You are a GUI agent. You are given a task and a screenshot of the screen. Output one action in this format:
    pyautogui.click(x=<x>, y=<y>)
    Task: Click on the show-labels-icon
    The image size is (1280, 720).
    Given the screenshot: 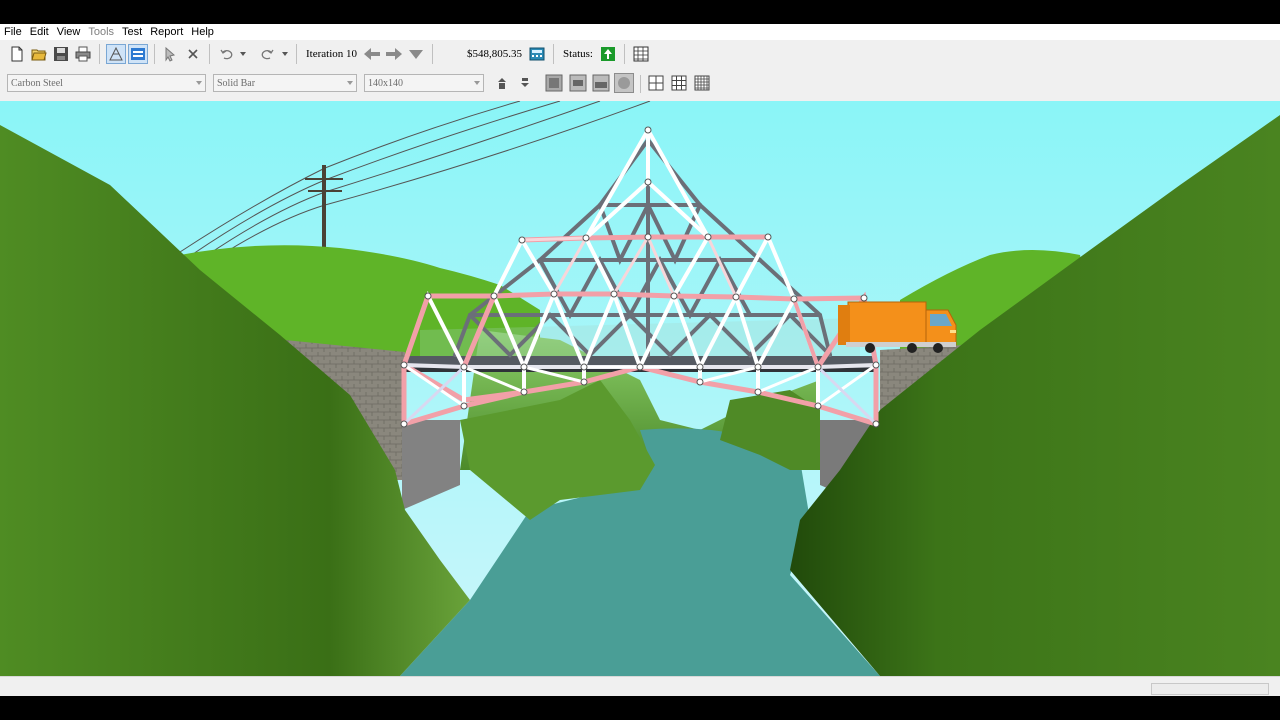 What is the action you would take?
    pyautogui.click(x=601, y=83)
    